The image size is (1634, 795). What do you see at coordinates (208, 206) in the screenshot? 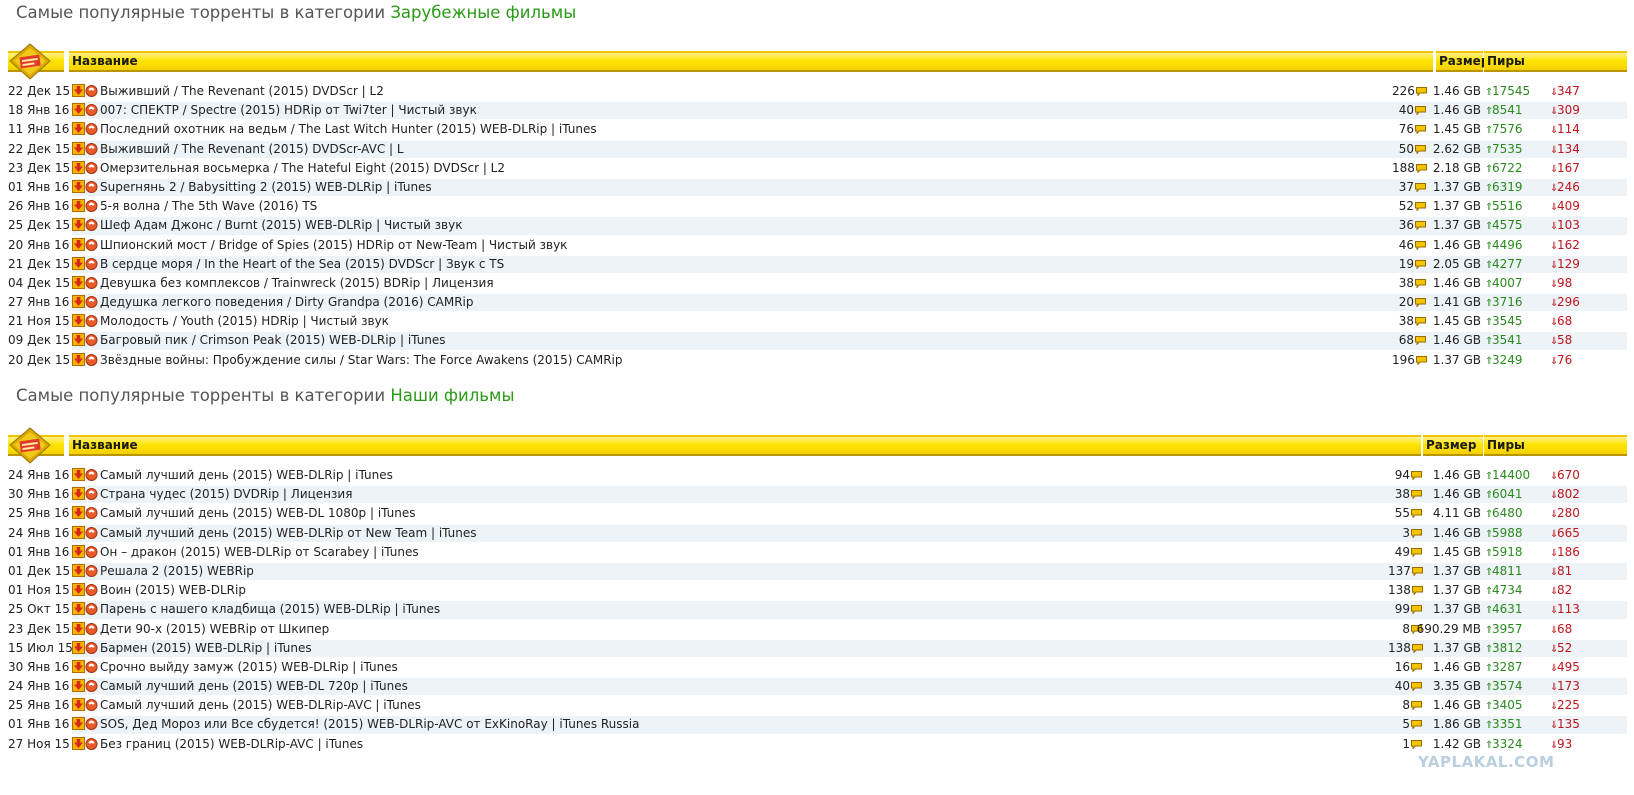
I see `torrent-title-link: 5-я волна / The 5th Wave (2016) TS` at bounding box center [208, 206].